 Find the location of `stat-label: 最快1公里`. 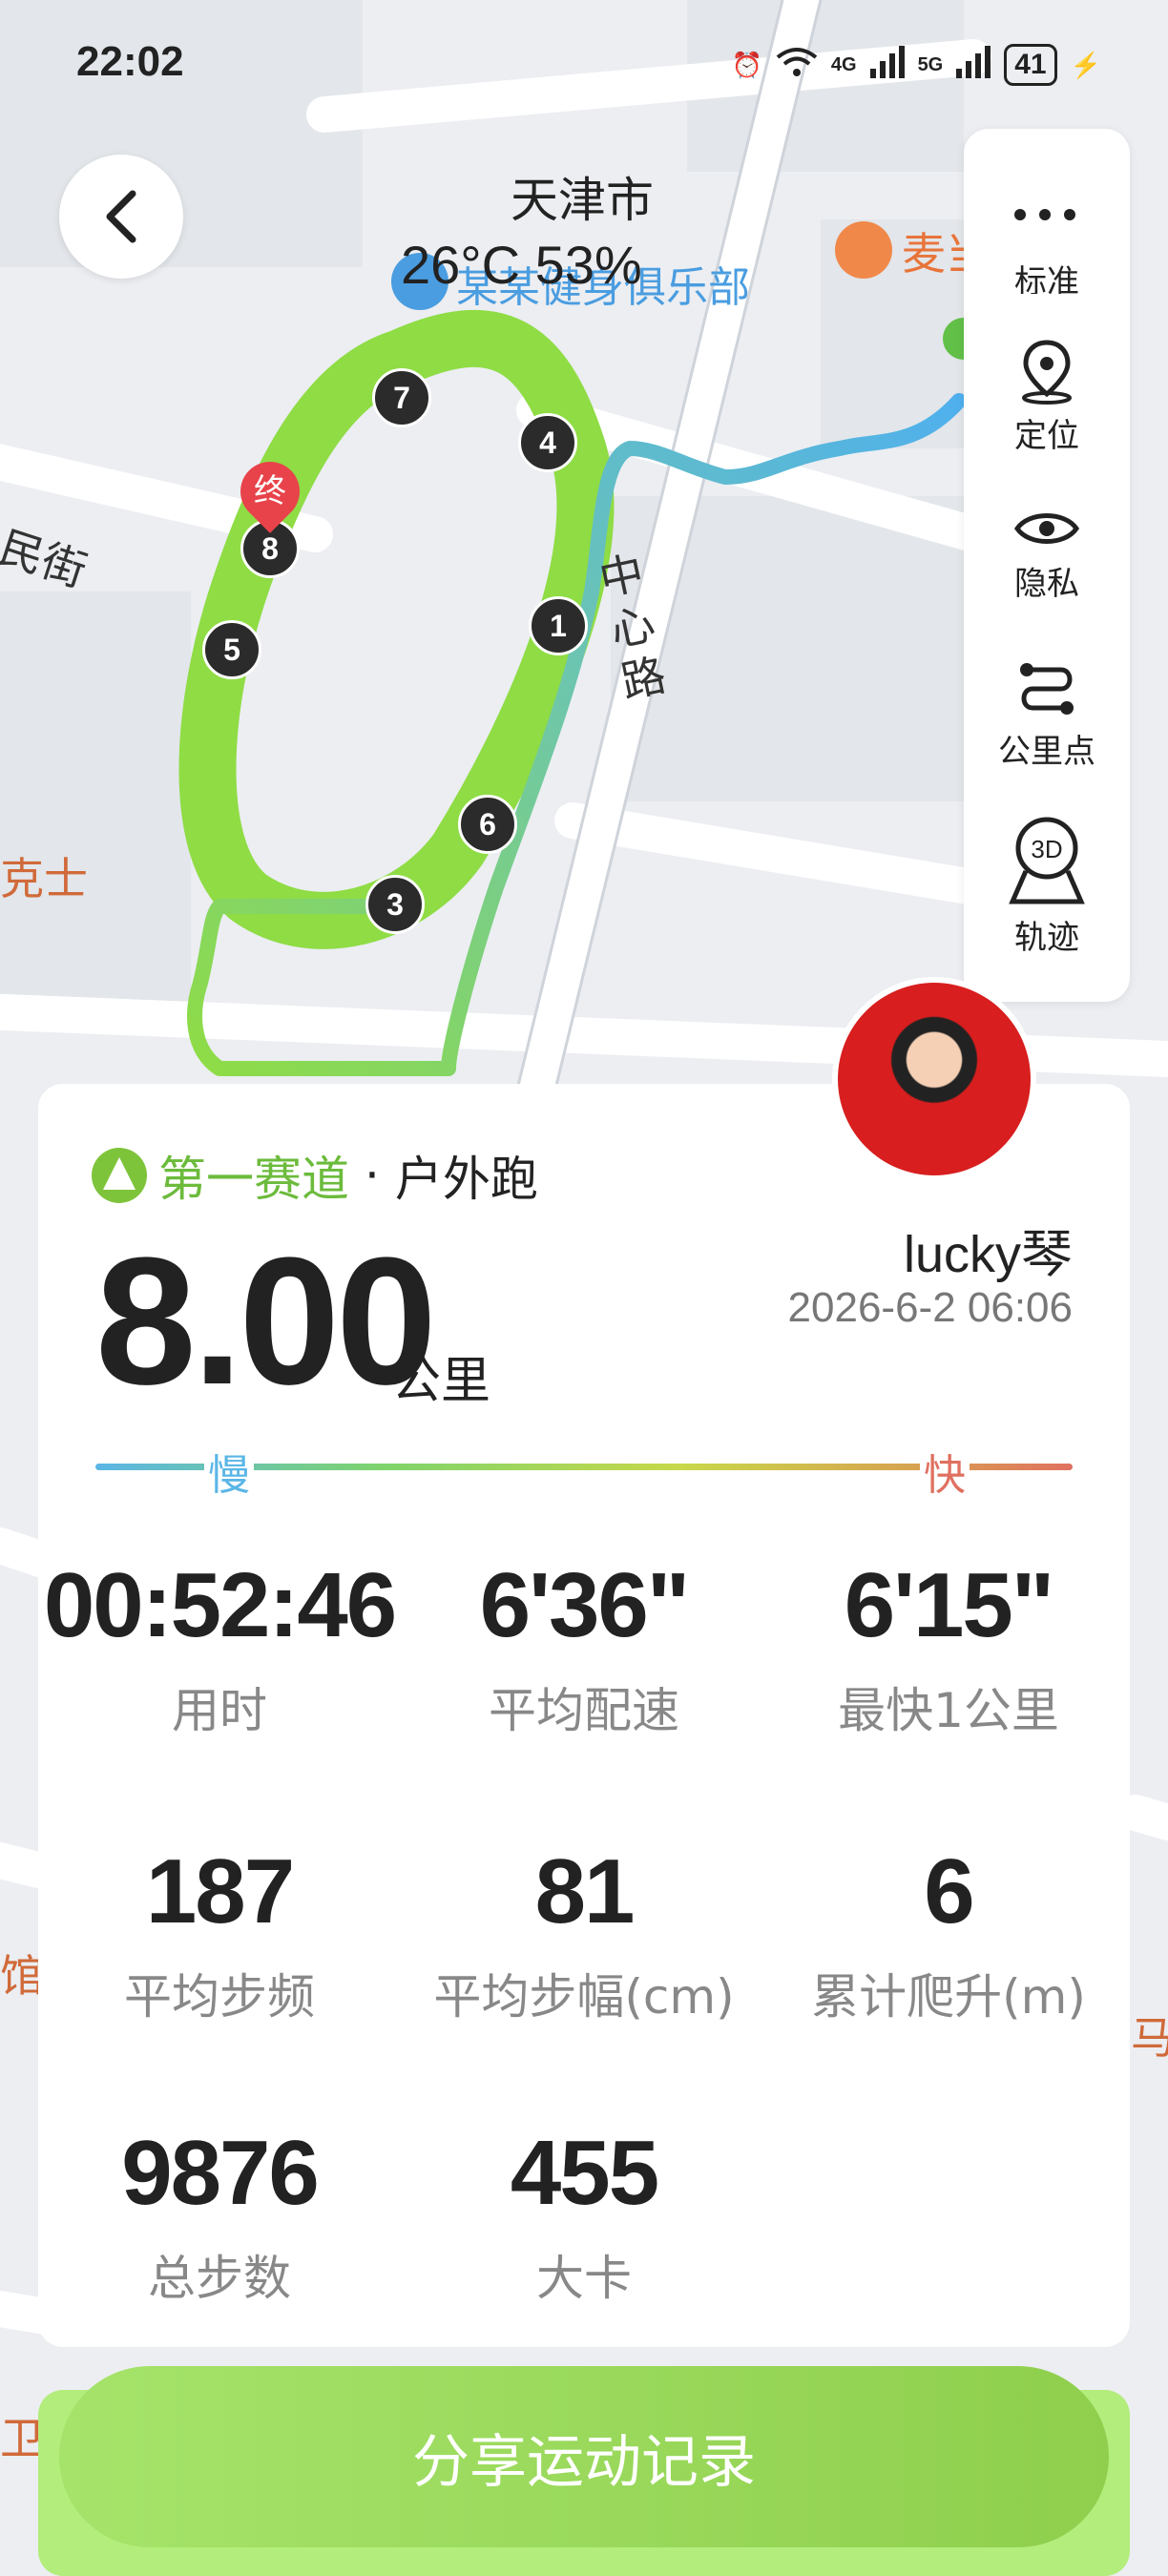

stat-label: 最快1公里 is located at coordinates (949, 1710).